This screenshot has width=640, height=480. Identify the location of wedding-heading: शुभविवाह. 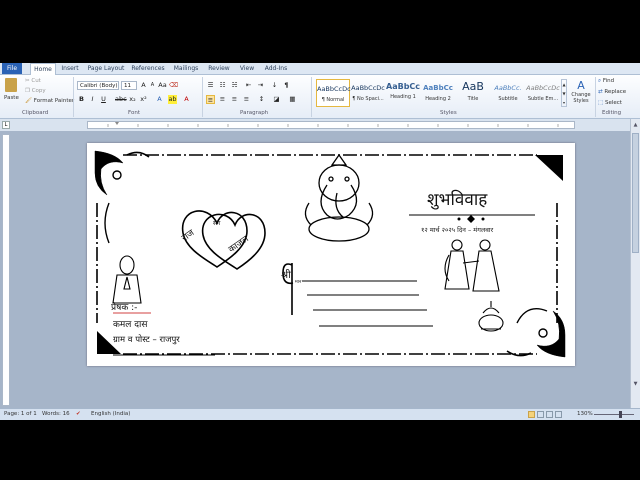
(457, 198).